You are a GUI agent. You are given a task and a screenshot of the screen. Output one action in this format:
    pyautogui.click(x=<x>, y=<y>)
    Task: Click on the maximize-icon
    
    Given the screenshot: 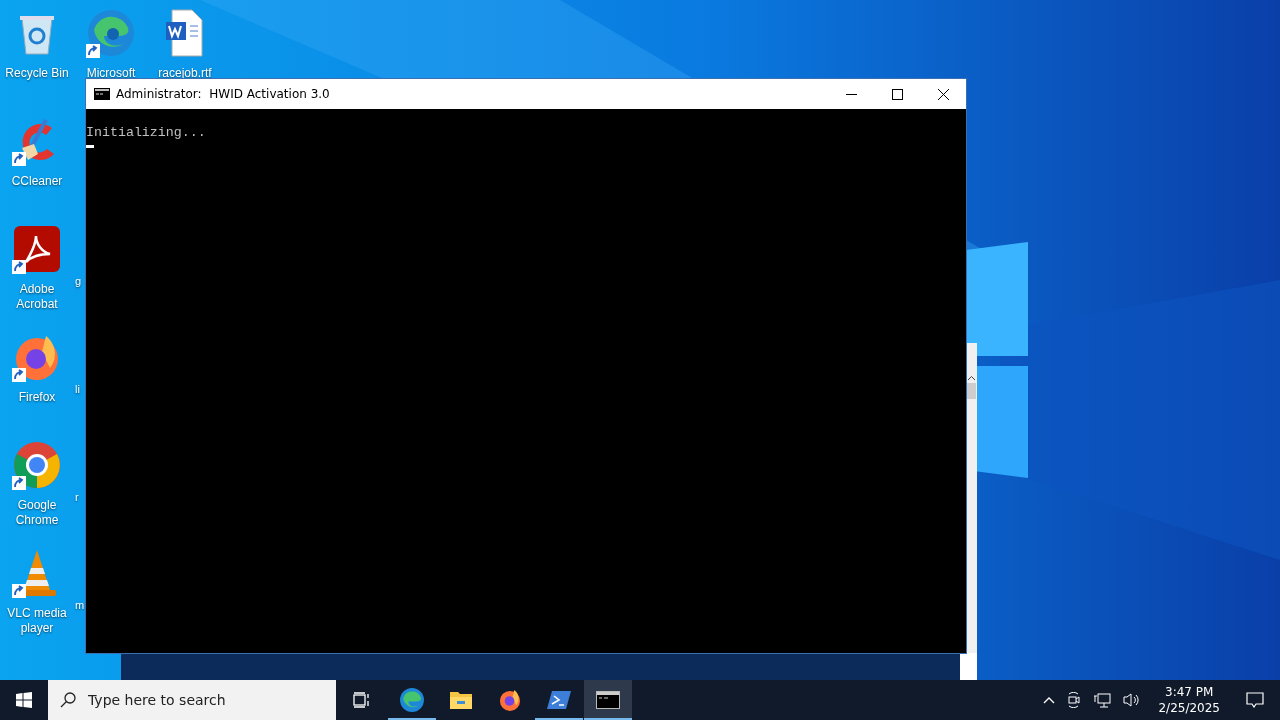 What is the action you would take?
    pyautogui.click(x=897, y=94)
    